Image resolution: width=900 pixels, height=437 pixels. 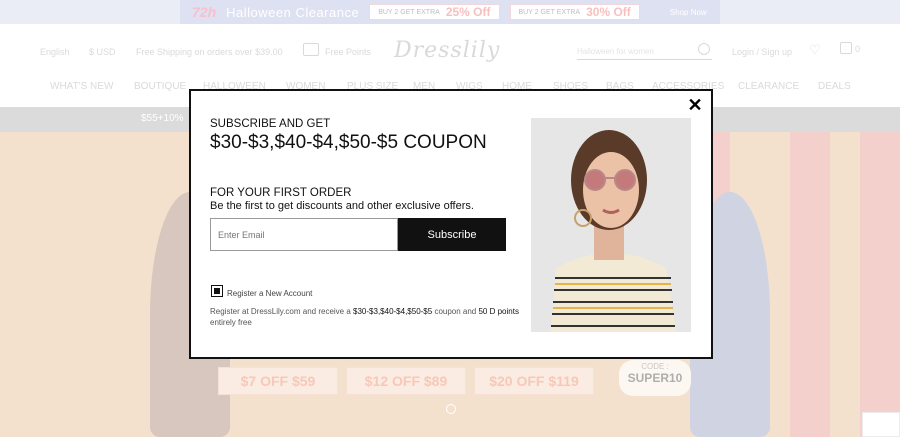 I want to click on first-order-heading: FOR YOUR FIRST ORDER, so click(x=281, y=193).